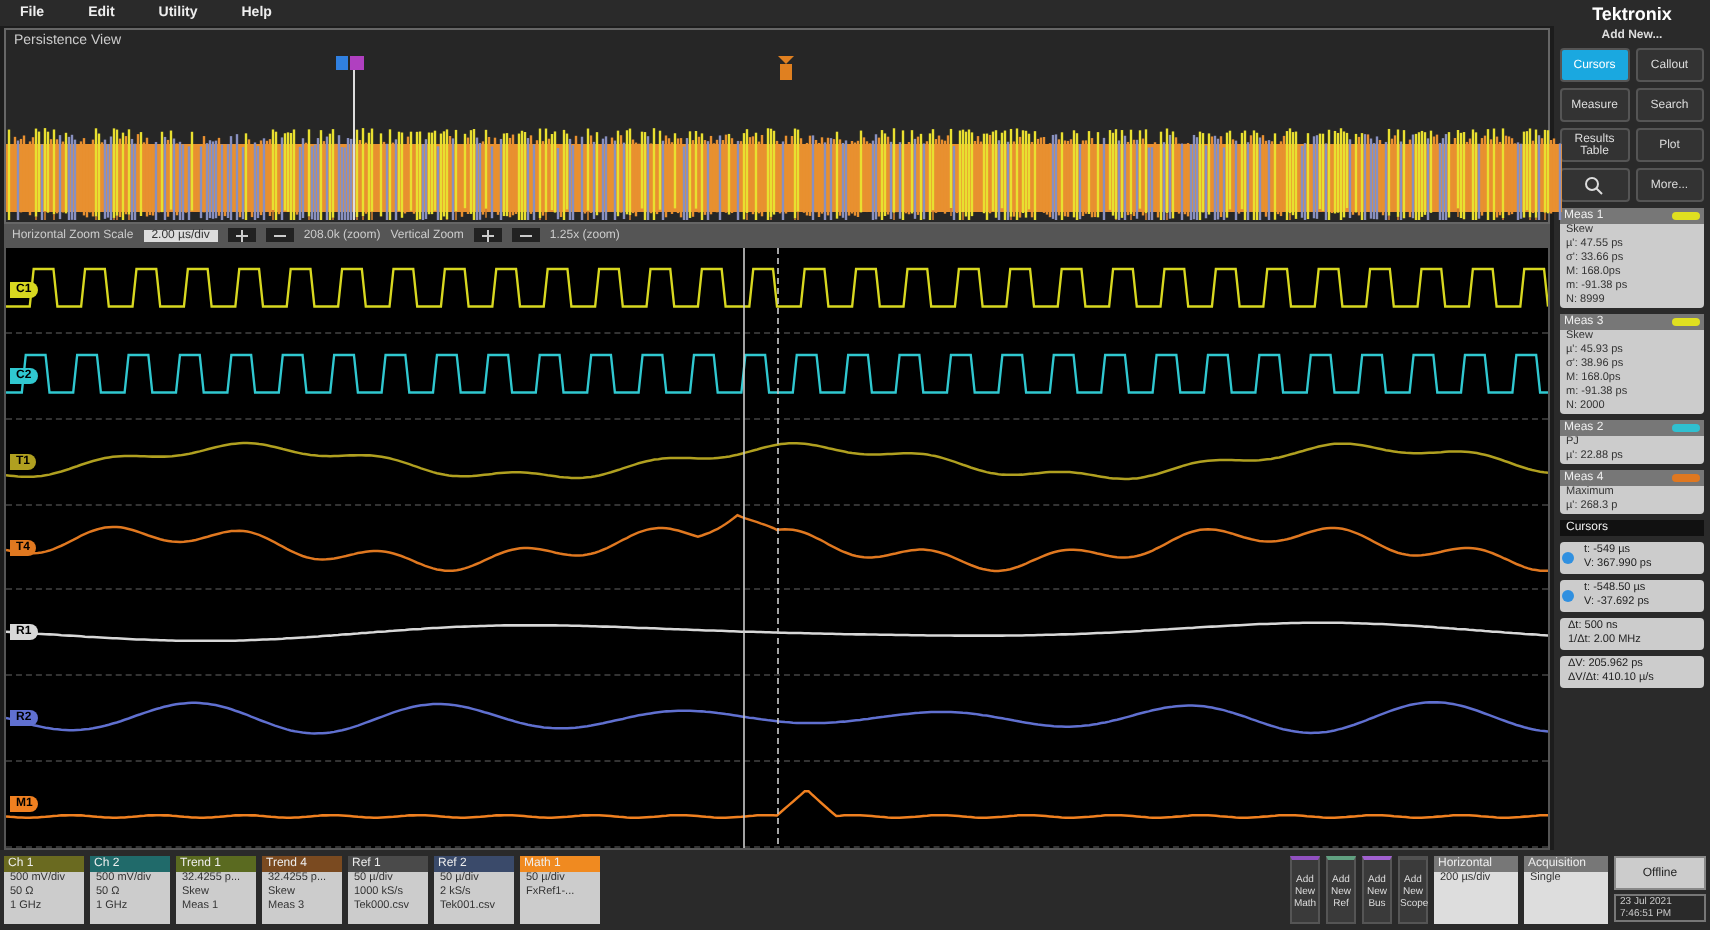 The image size is (1710, 930). What do you see at coordinates (786, 68) in the screenshot?
I see `trigger-marker-icon` at bounding box center [786, 68].